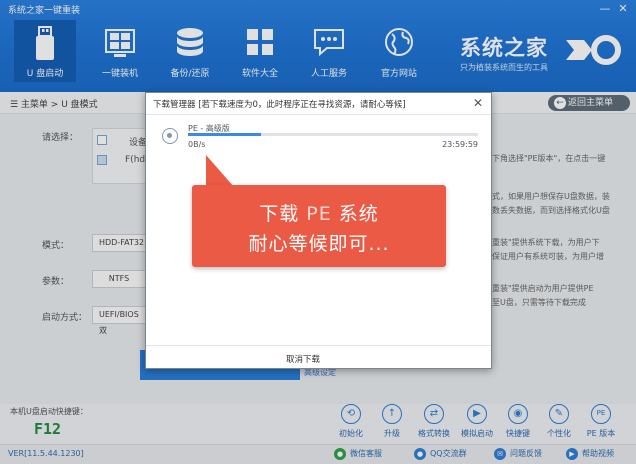  I want to click on callout-pointer, so click(220, 171).